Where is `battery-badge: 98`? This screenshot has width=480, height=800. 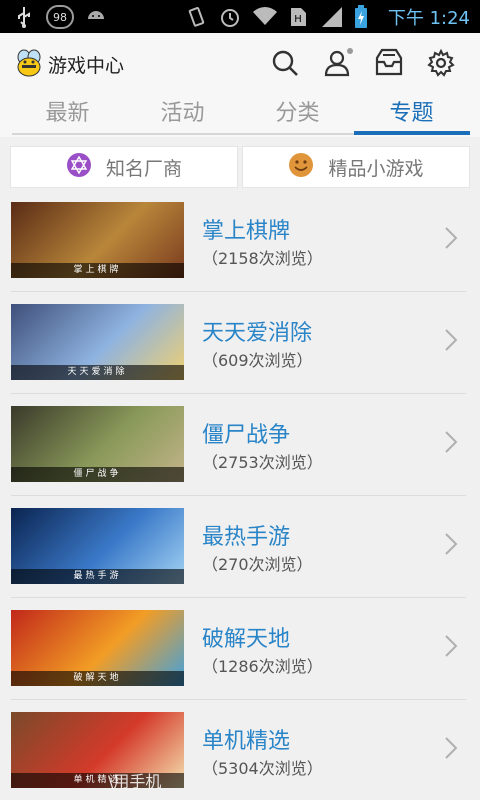
battery-badge: 98 is located at coordinates (60, 17).